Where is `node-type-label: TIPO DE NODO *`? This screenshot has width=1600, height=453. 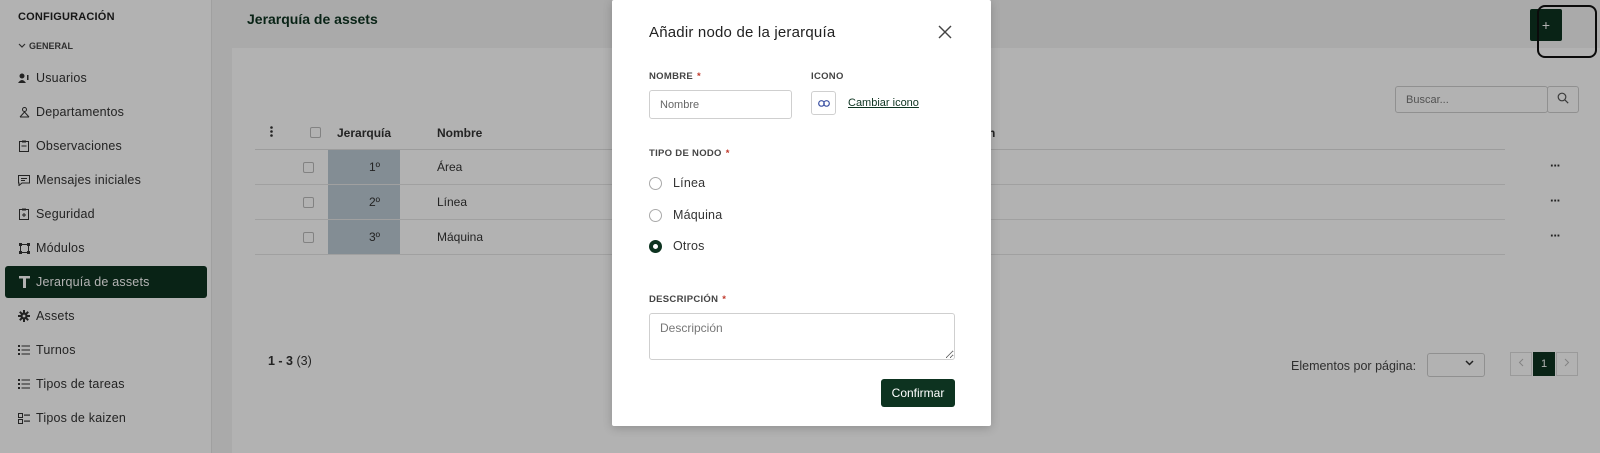 node-type-label: TIPO DE NODO * is located at coordinates (689, 153).